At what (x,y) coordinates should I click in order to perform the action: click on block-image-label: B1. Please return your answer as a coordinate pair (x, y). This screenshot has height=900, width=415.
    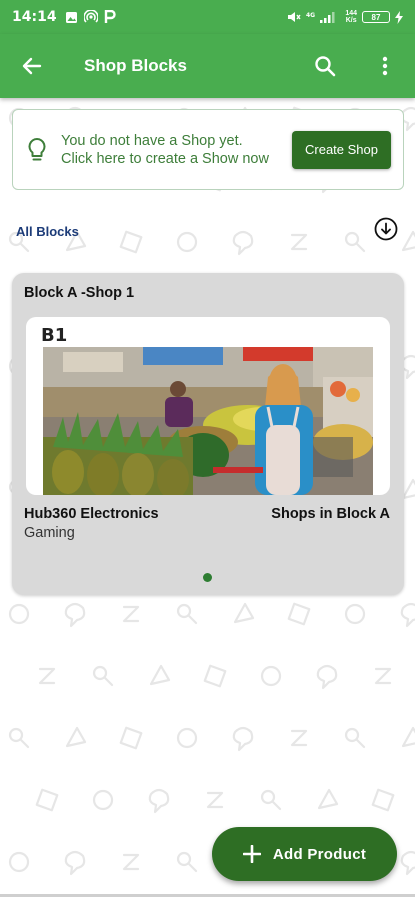
    Looking at the image, I should click on (54, 335).